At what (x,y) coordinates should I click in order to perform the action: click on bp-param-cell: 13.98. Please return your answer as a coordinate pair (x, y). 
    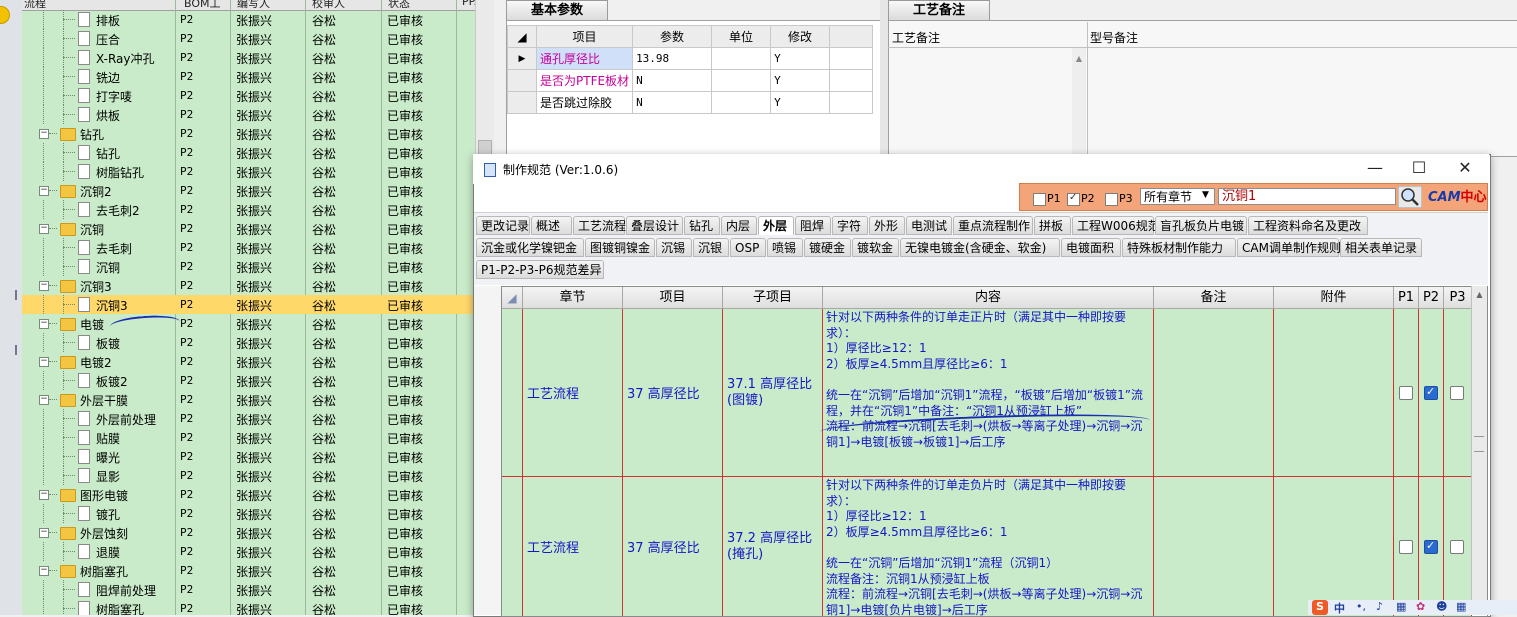
    Looking at the image, I should click on (672, 58).